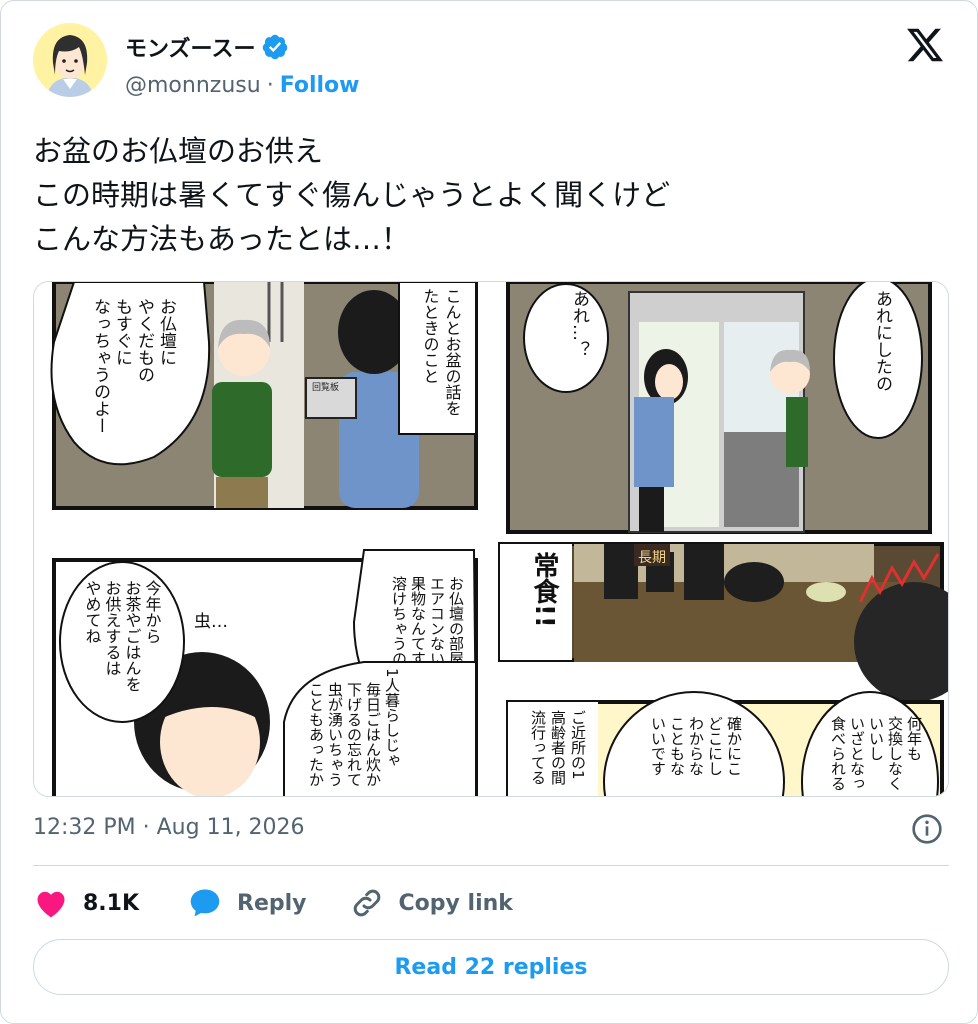 This screenshot has height=1024, width=978. I want to click on verified-badge-icon, so click(275, 47).